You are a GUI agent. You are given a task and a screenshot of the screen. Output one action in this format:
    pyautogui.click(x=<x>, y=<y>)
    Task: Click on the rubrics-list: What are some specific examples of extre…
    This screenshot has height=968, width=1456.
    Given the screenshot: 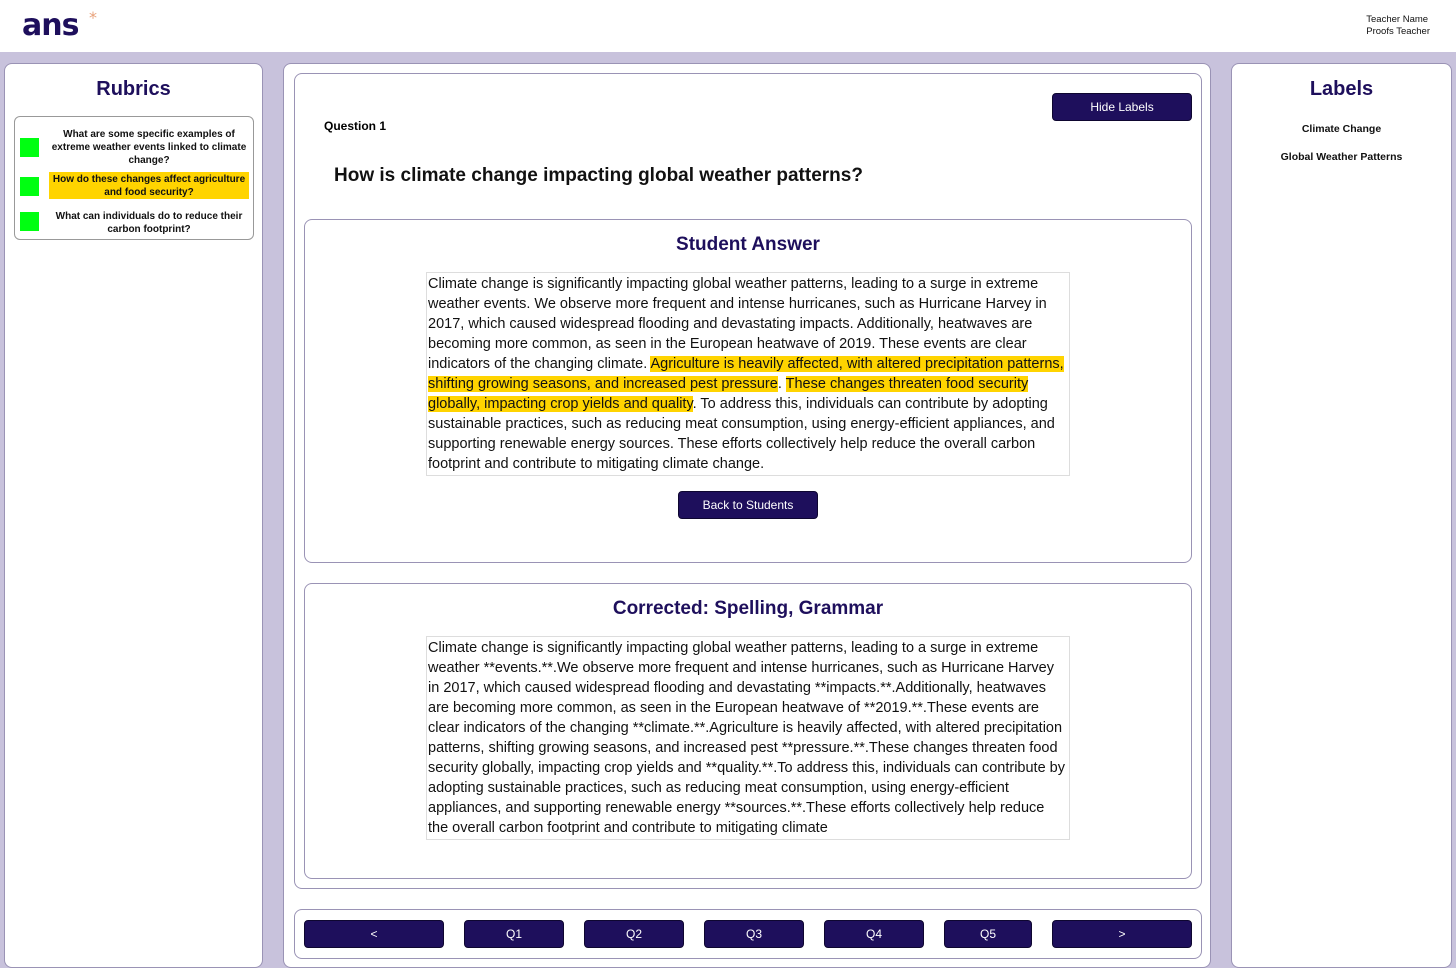 What is the action you would take?
    pyautogui.click(x=134, y=178)
    